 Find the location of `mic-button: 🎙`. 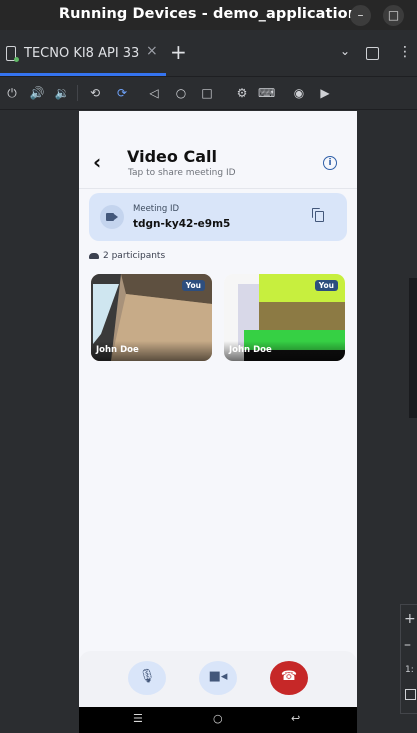

mic-button: 🎙 is located at coordinates (147, 678).